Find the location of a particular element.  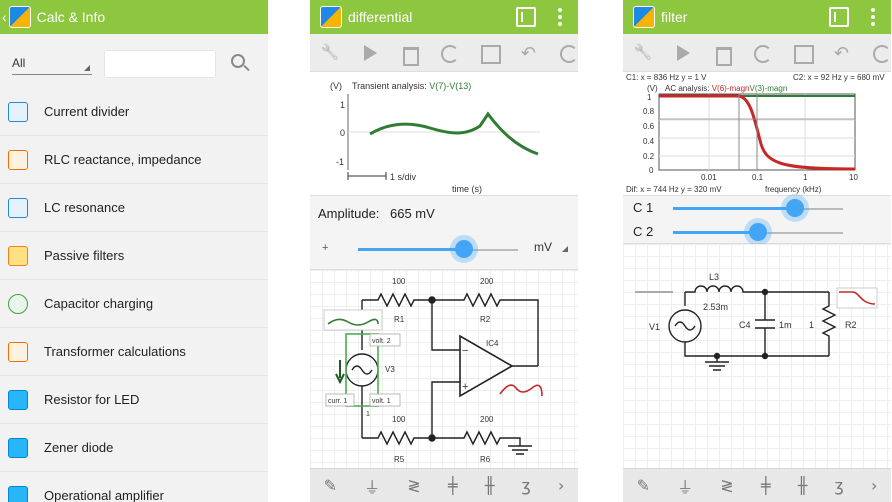

c2-slider-thumb is located at coordinates (758, 232).